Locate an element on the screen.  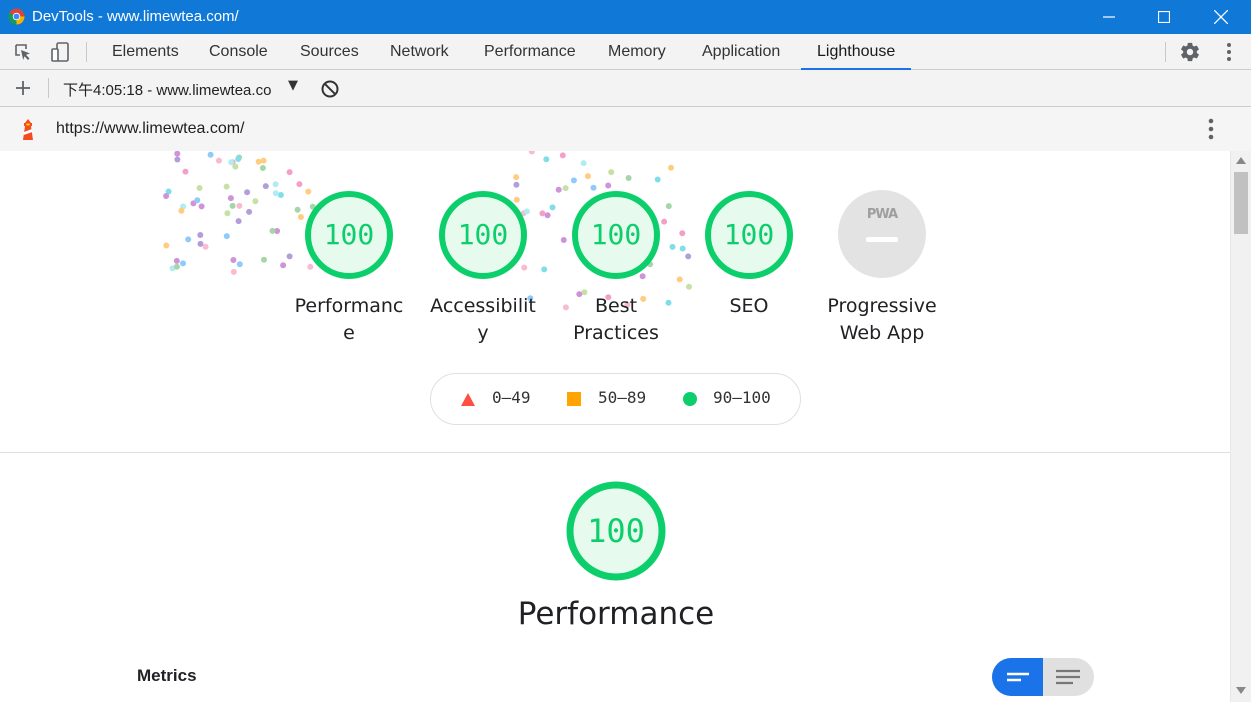
inspect-cursor-icon is located at coordinates (22, 52).